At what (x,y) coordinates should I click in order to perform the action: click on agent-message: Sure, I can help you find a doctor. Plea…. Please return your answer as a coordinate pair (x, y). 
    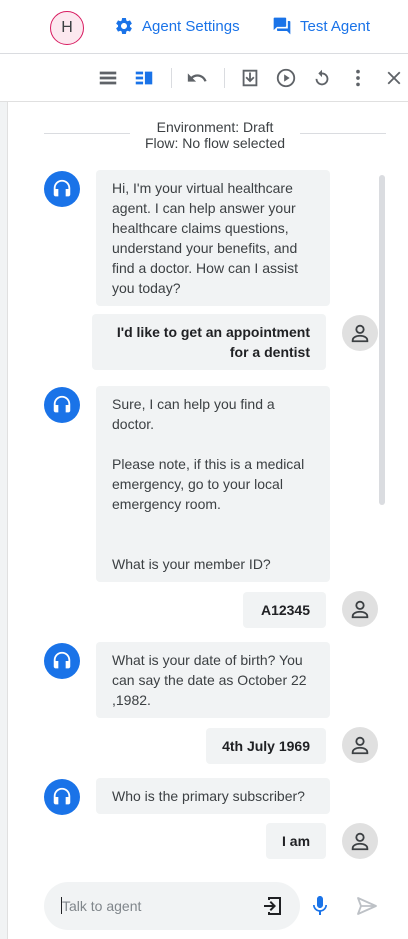
    Looking at the image, I should click on (213, 484).